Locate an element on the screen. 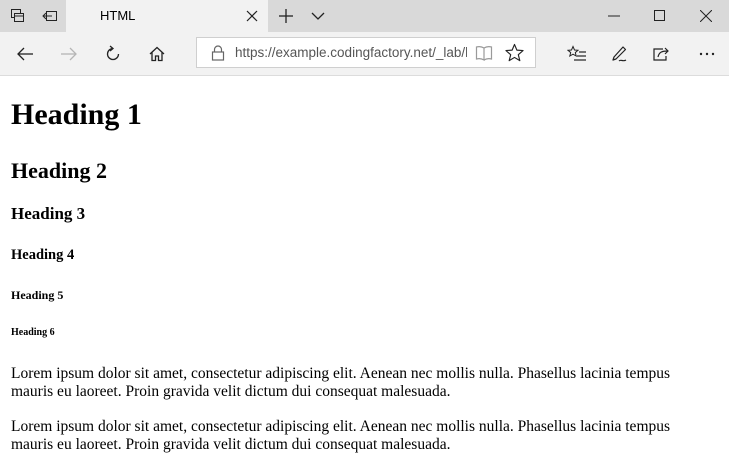 This screenshot has width=729, height=473. heading-3: Heading 3 is located at coordinates (48, 213).